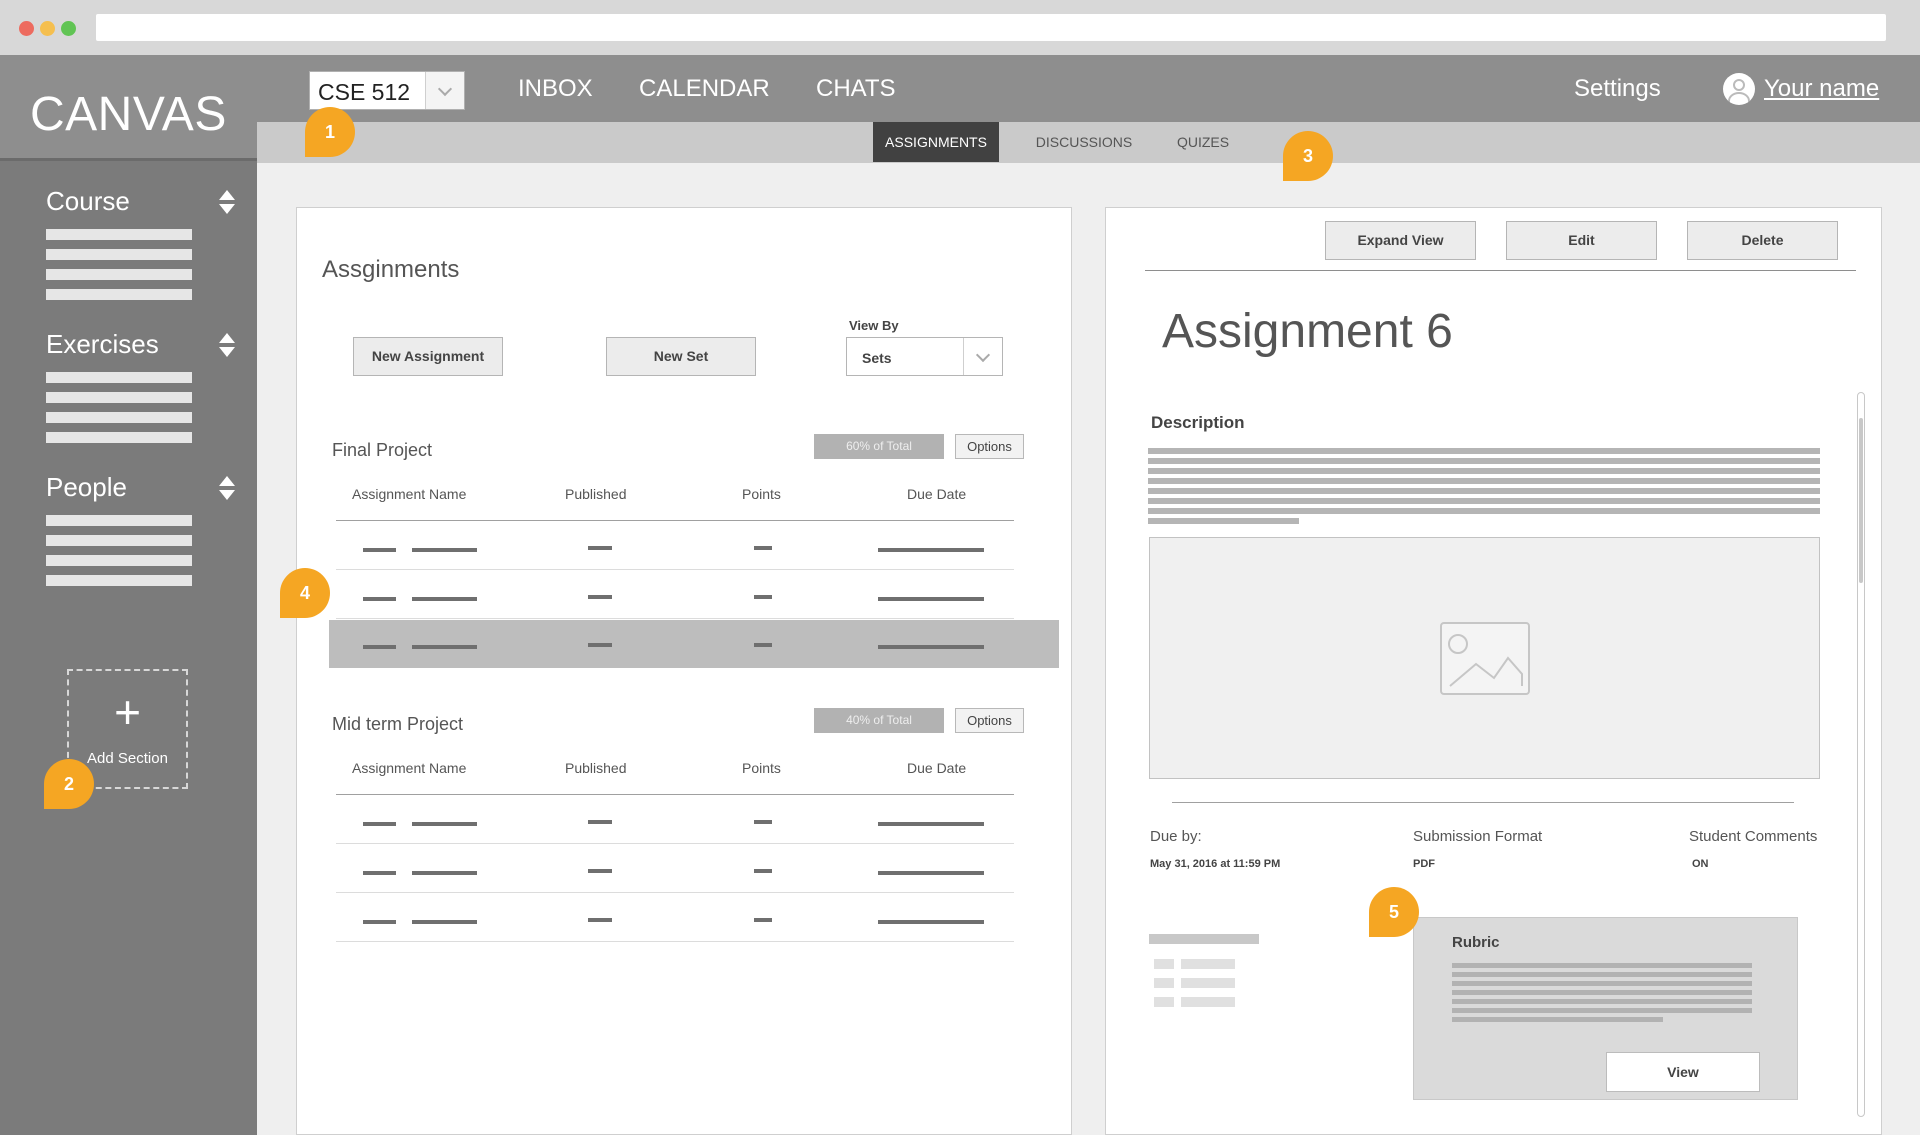 The width and height of the screenshot is (1920, 1135). I want to click on nav-link-chats: CHATS, so click(856, 89).